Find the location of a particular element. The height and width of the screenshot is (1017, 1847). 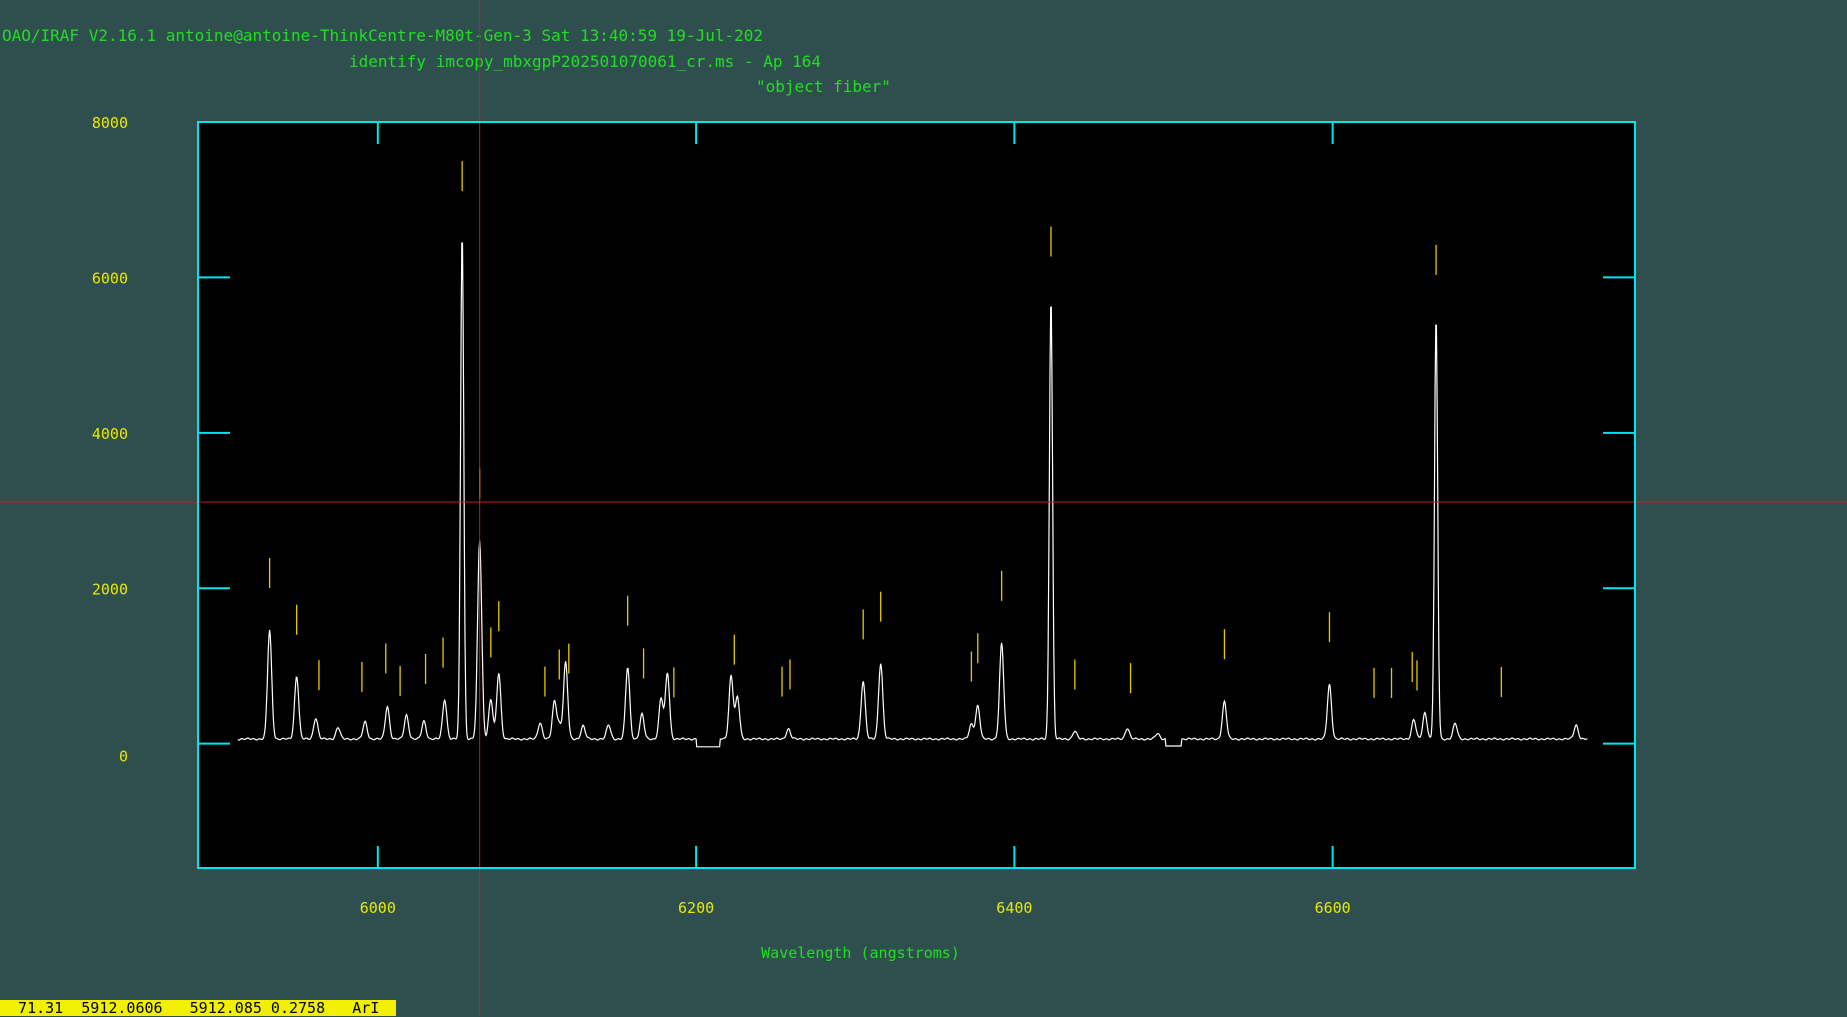

status-bar: 71.31 5912.0606 5912.085 0.2758 ArI is located at coordinates (198, 1008).